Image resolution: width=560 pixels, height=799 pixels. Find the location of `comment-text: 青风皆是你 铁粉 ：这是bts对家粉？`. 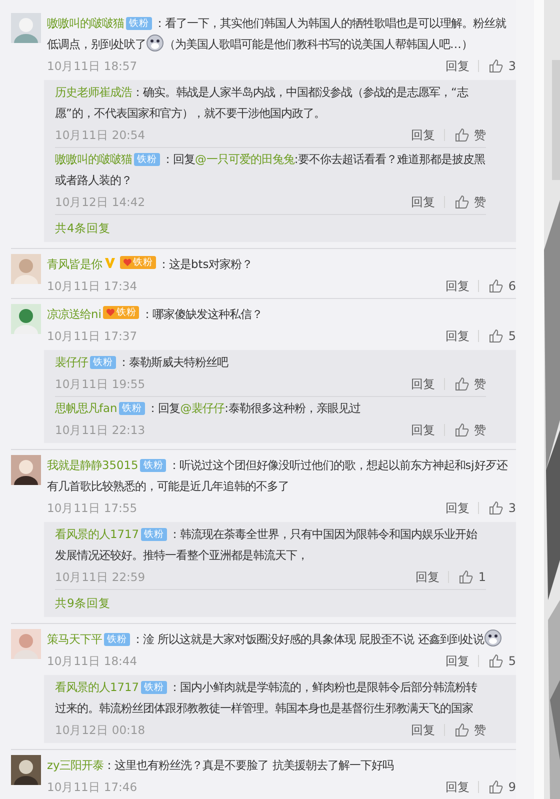

comment-text: 青风皆是你 铁粉 ：这是bts对家粉？ is located at coordinates (150, 264).